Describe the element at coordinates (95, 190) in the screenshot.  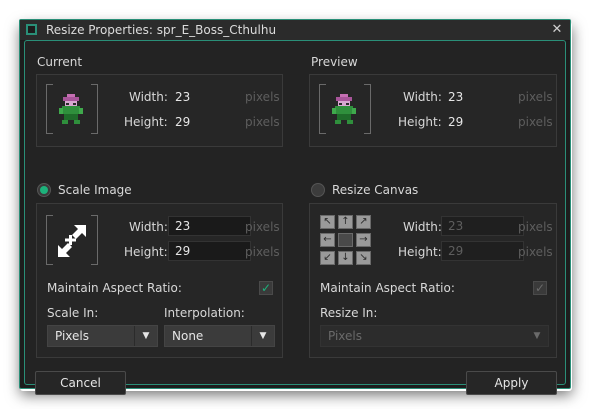
I see `scale-image-label: Scale Image` at that location.